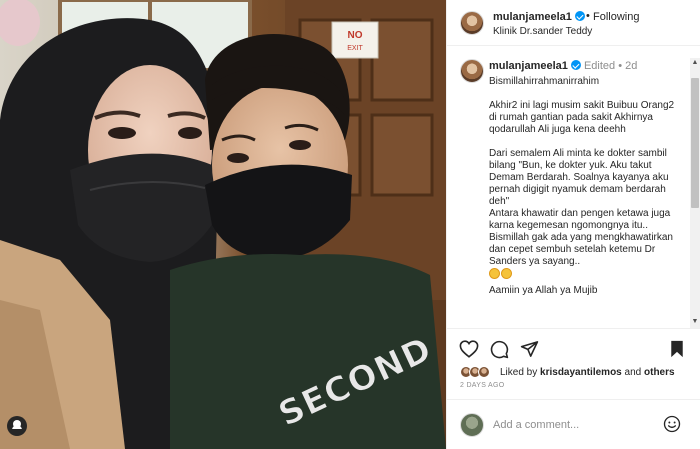 This screenshot has height=449, width=700. Describe the element at coordinates (355, 48) in the screenshot. I see `sign-text-exit: EXIT` at that location.